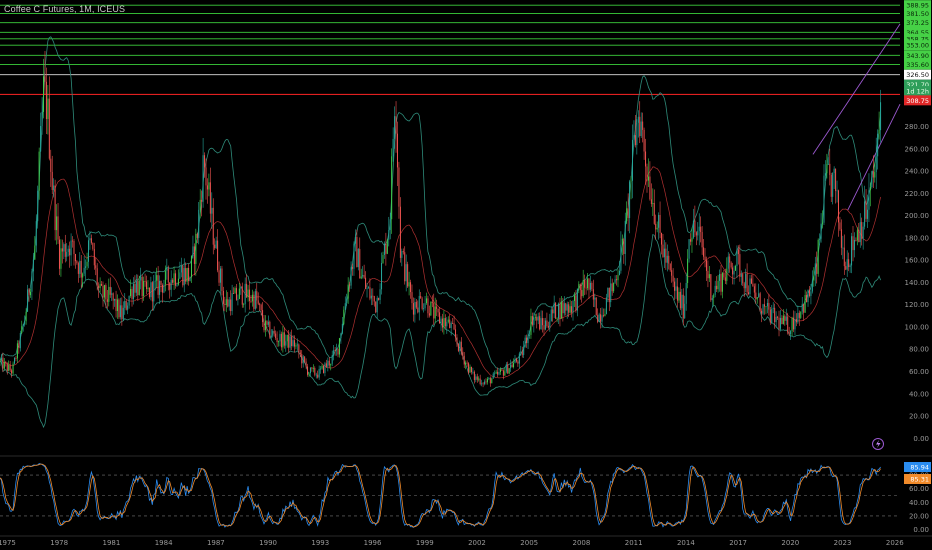 The width and height of the screenshot is (932, 550). I want to click on trend-line-lower, so click(874, 157).